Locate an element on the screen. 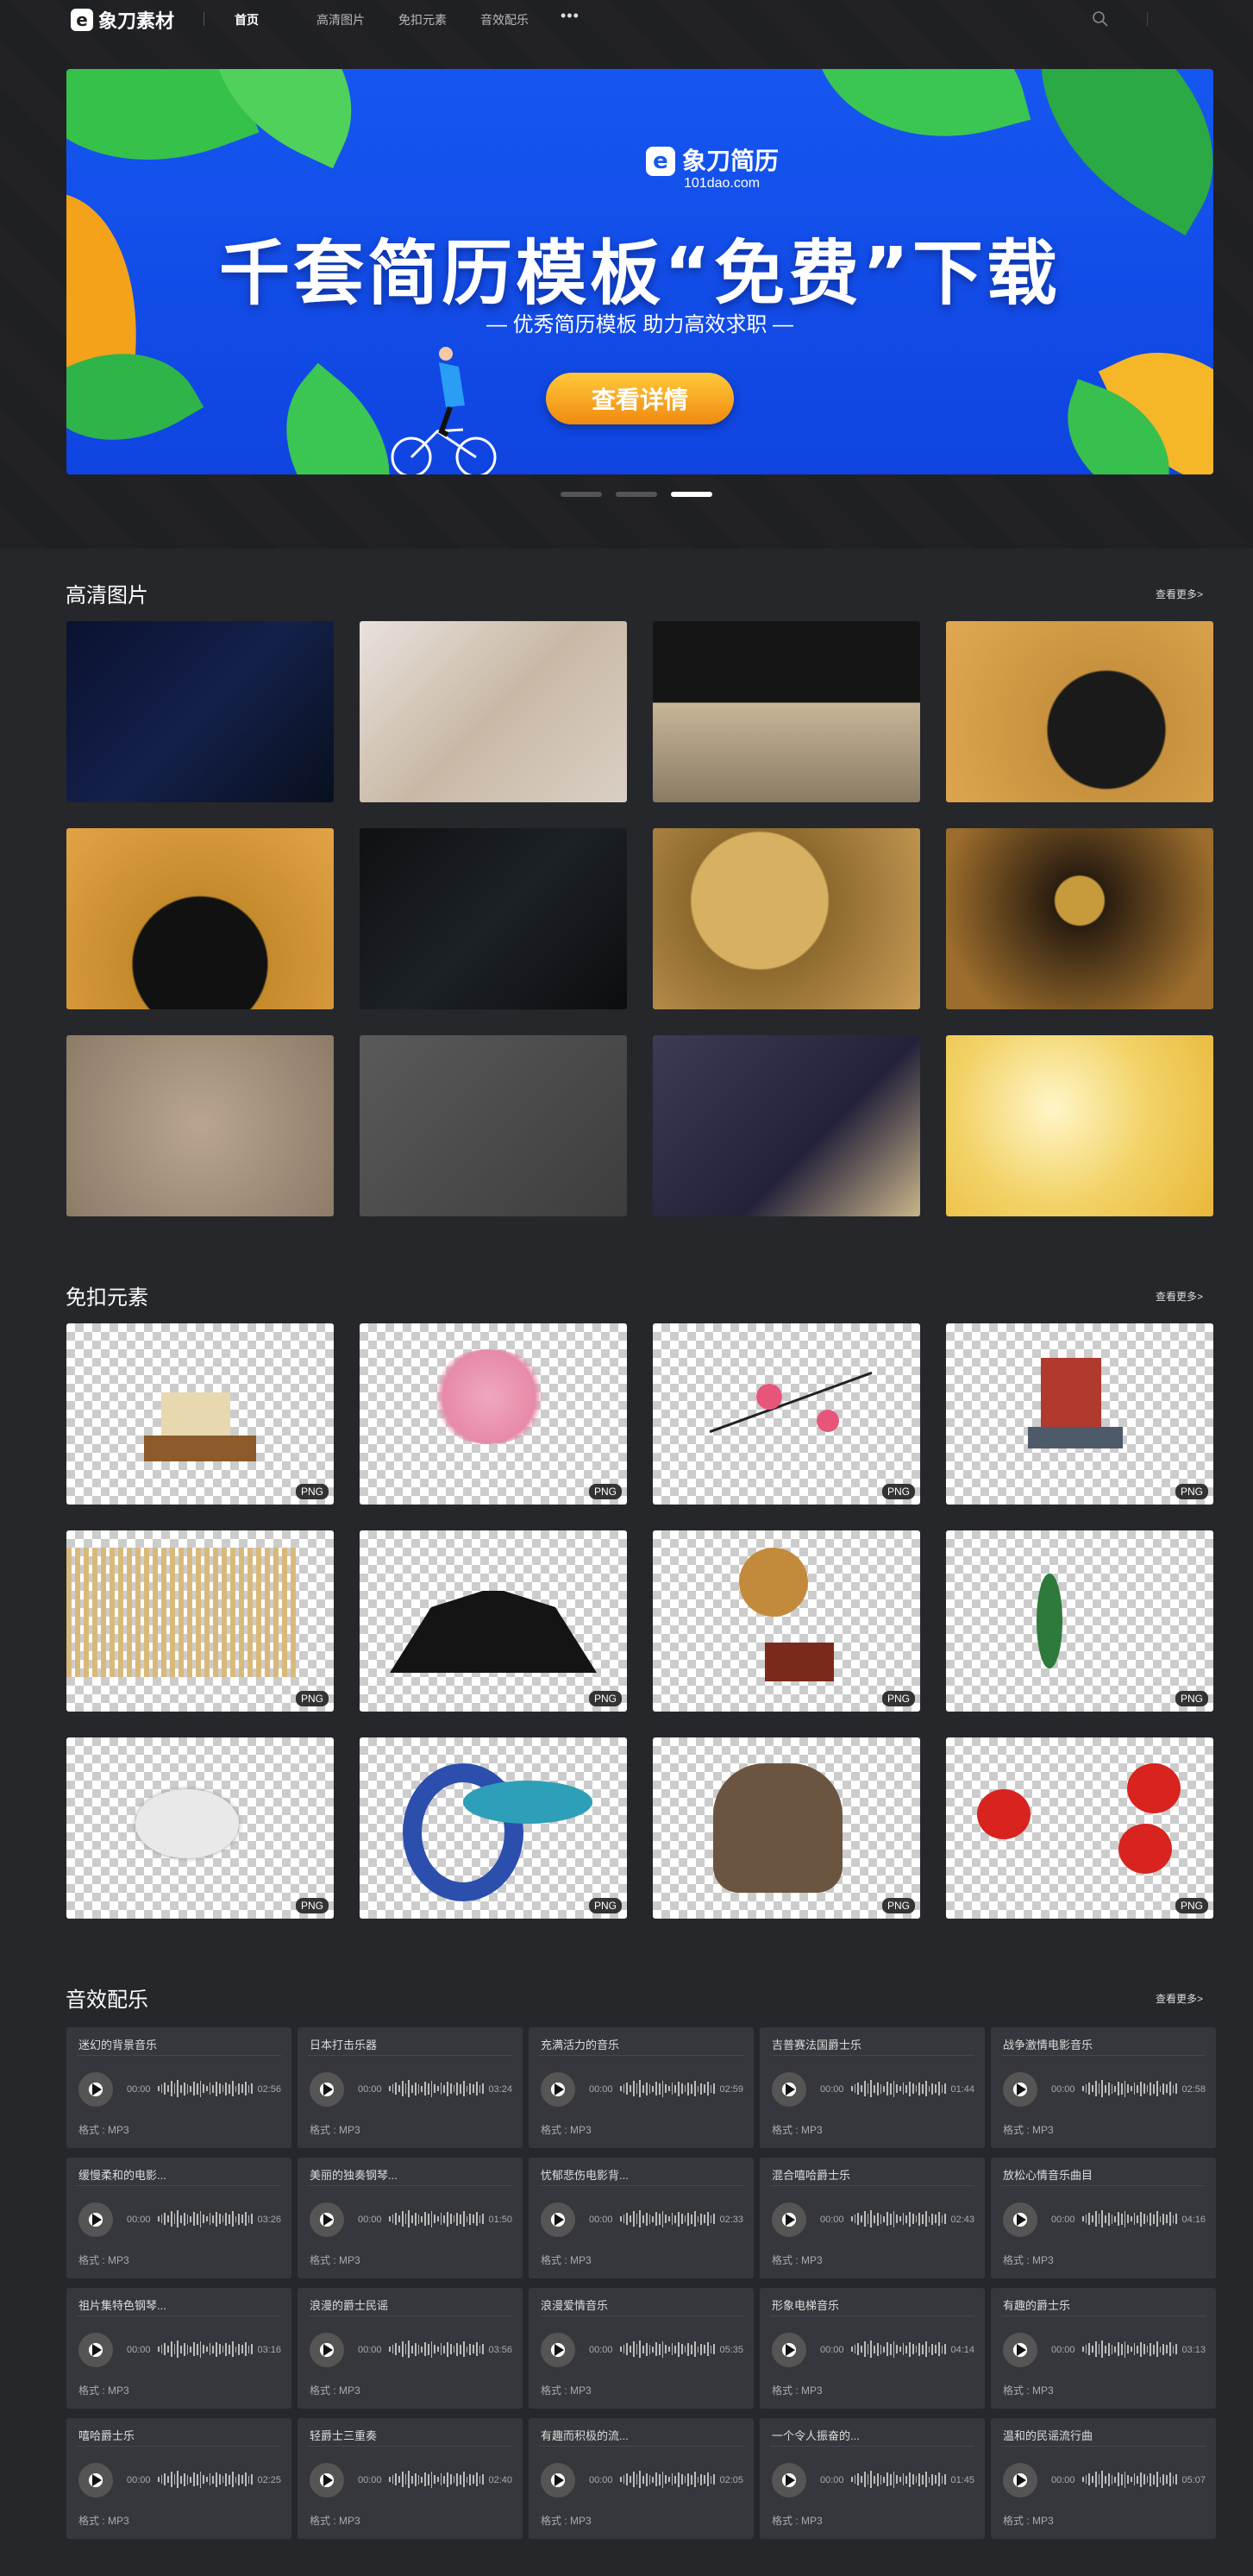 Image resolution: width=1253 pixels, height=2576 pixels. track-title: 有趣的爵士乐 is located at coordinates (1036, 2304).